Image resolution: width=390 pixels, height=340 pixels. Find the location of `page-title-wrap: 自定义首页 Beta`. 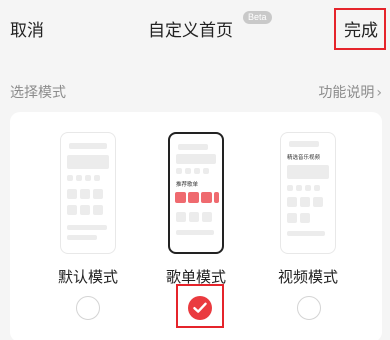

page-title-wrap: 自定义首页 Beta is located at coordinates (210, 26).